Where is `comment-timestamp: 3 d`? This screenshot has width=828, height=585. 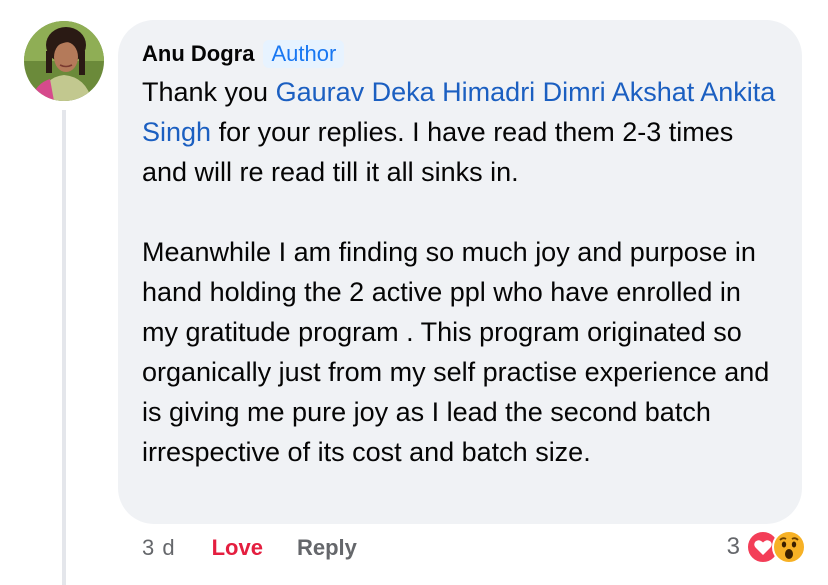 comment-timestamp: 3 d is located at coordinates (159, 548).